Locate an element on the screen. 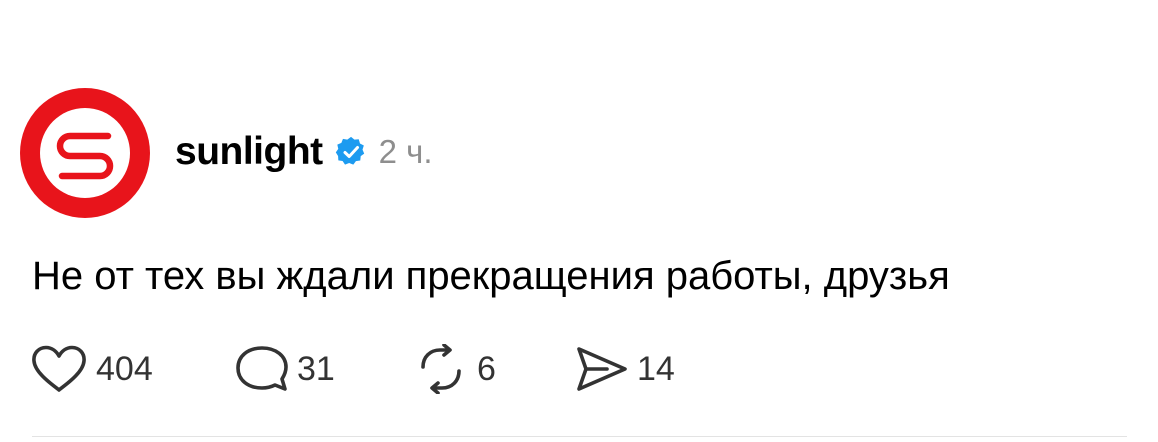 Image resolution: width=1158 pixels, height=442 pixels. heart-icon is located at coordinates (59, 368).